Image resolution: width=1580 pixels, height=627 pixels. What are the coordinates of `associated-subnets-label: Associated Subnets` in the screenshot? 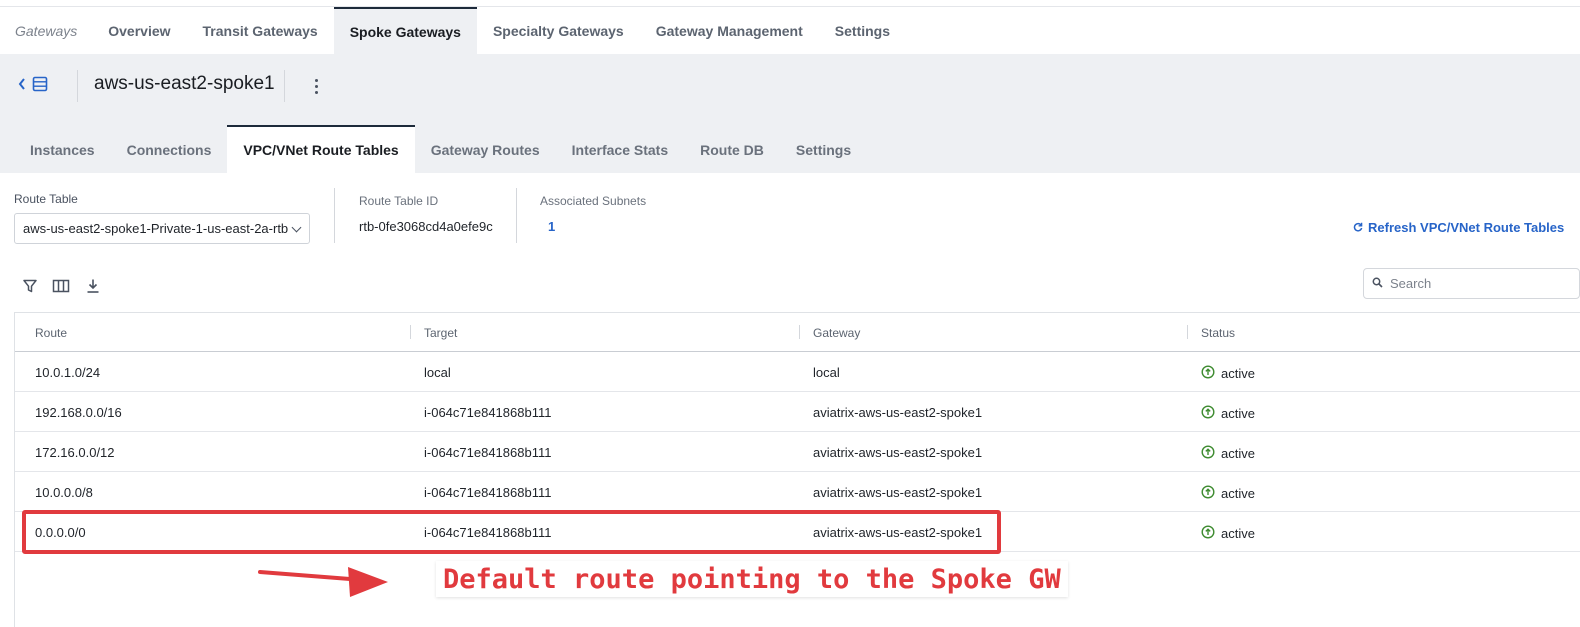 It's located at (593, 201).